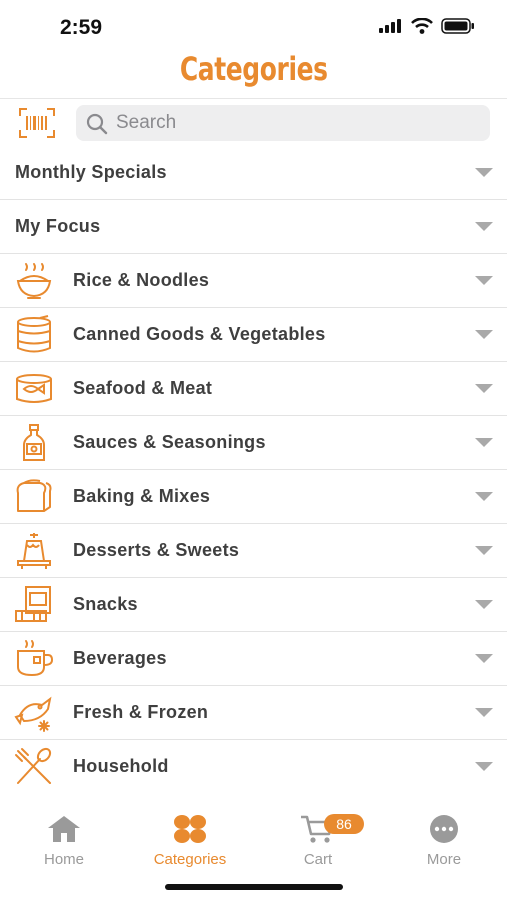 The image size is (507, 900). I want to click on category-label: Baking & Mixes, so click(142, 496).